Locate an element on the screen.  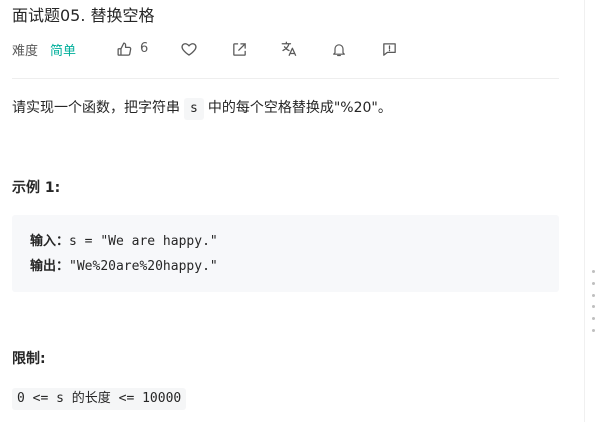
bell-icon is located at coordinates (339, 49).